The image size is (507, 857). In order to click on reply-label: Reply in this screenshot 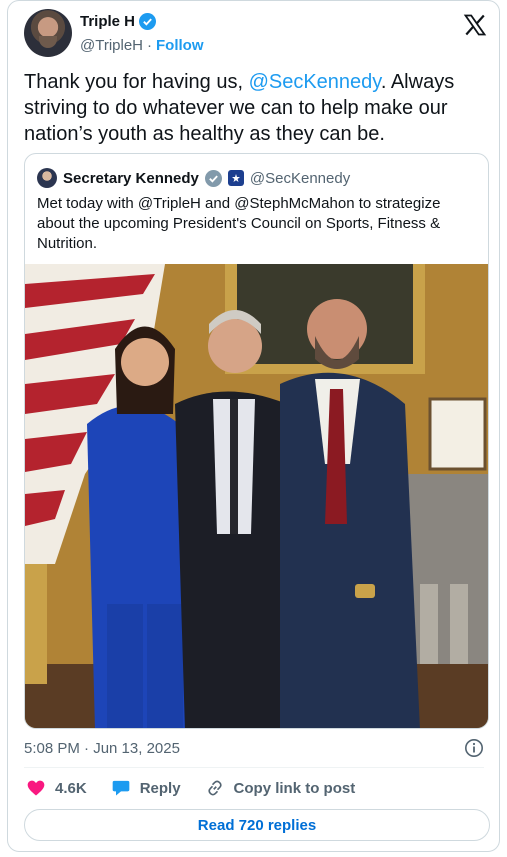, I will do `click(160, 788)`.